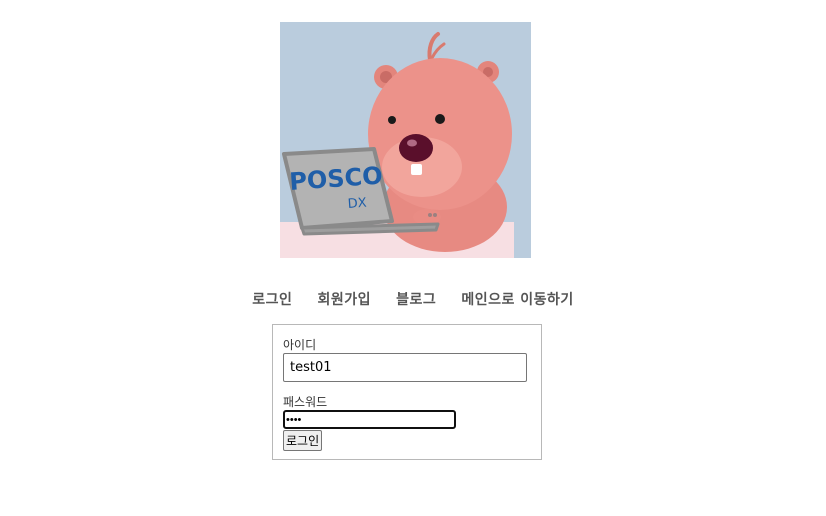 The image size is (826, 516). I want to click on character-laptop-image: POSCO DX, so click(405, 140).